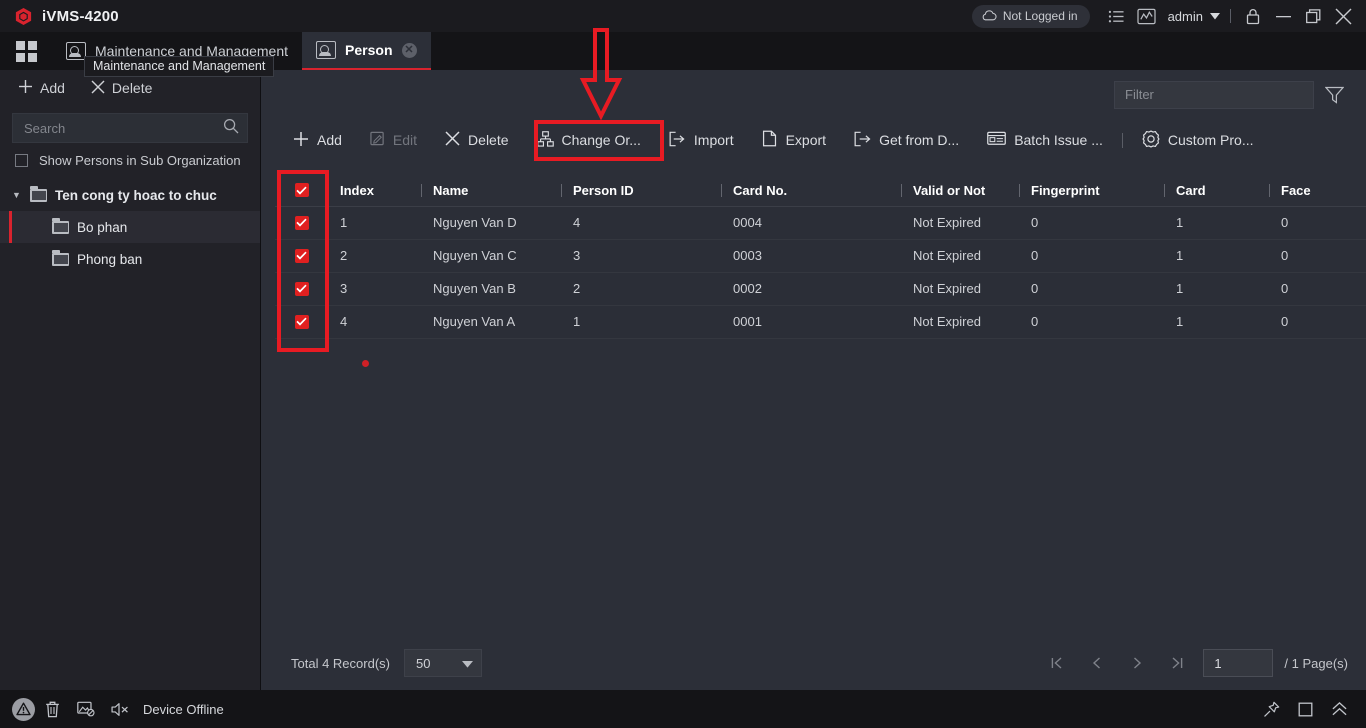  Describe the element at coordinates (366, 51) in the screenshot. I see `tab-person: Person ✕` at that location.